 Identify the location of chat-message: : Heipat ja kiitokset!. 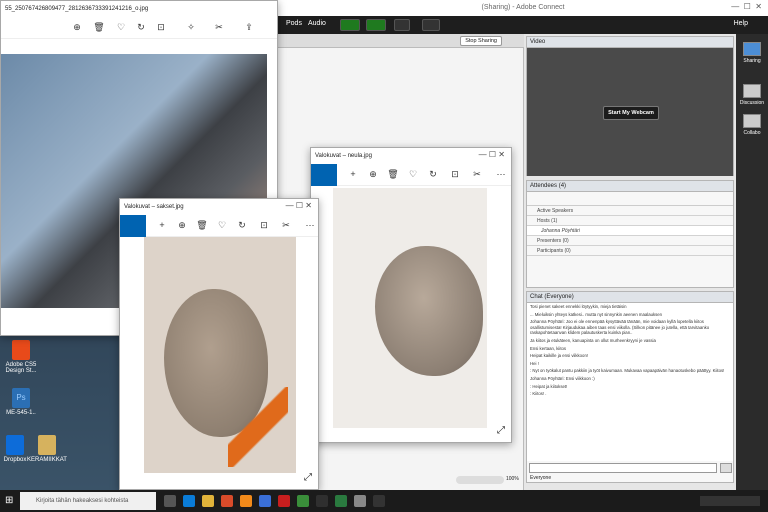
(549, 386).